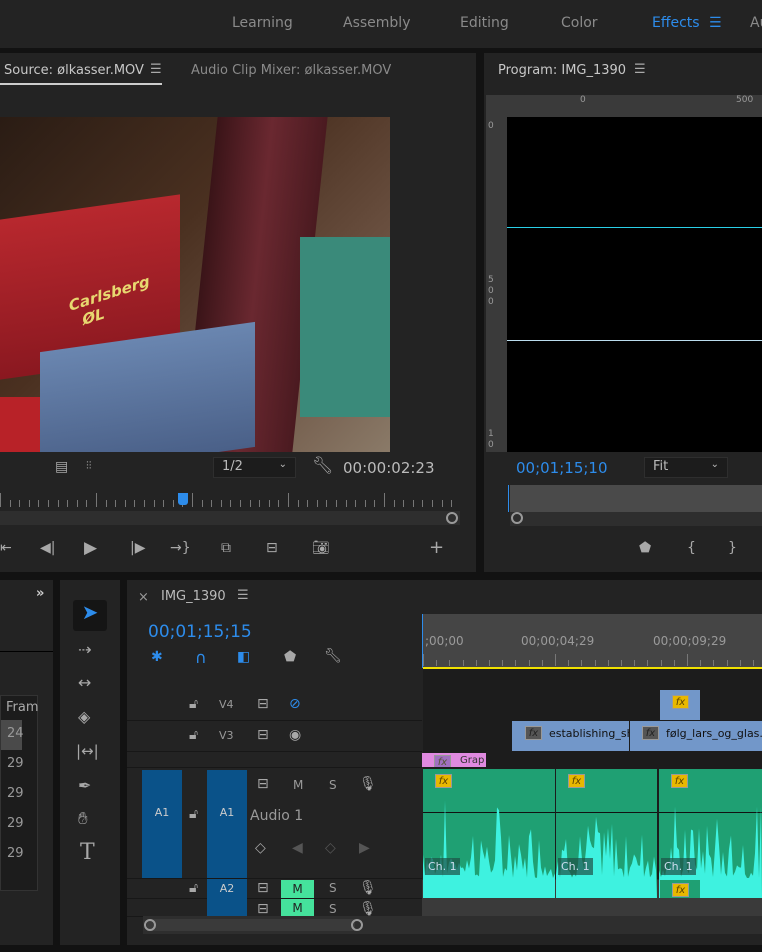  I want to click on next-keyframe-icon: ▶, so click(364, 848).